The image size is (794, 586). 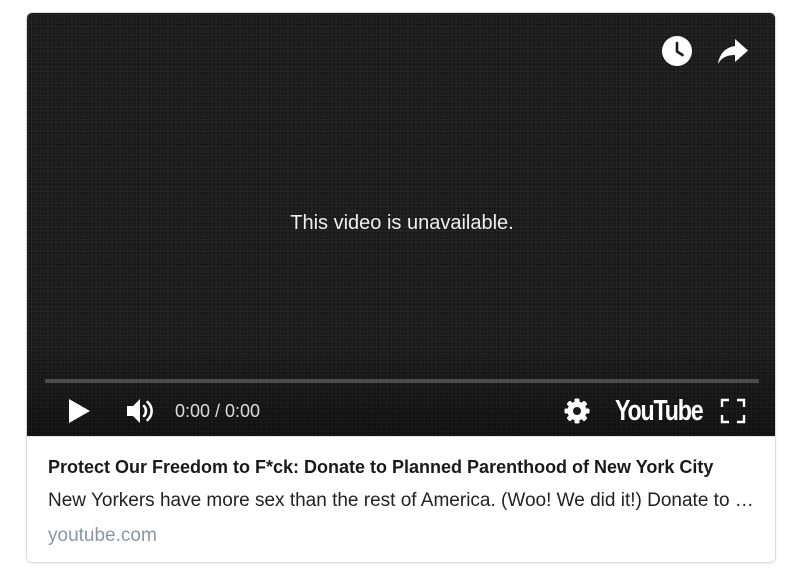 What do you see at coordinates (402, 381) in the screenshot?
I see `progress-bar` at bounding box center [402, 381].